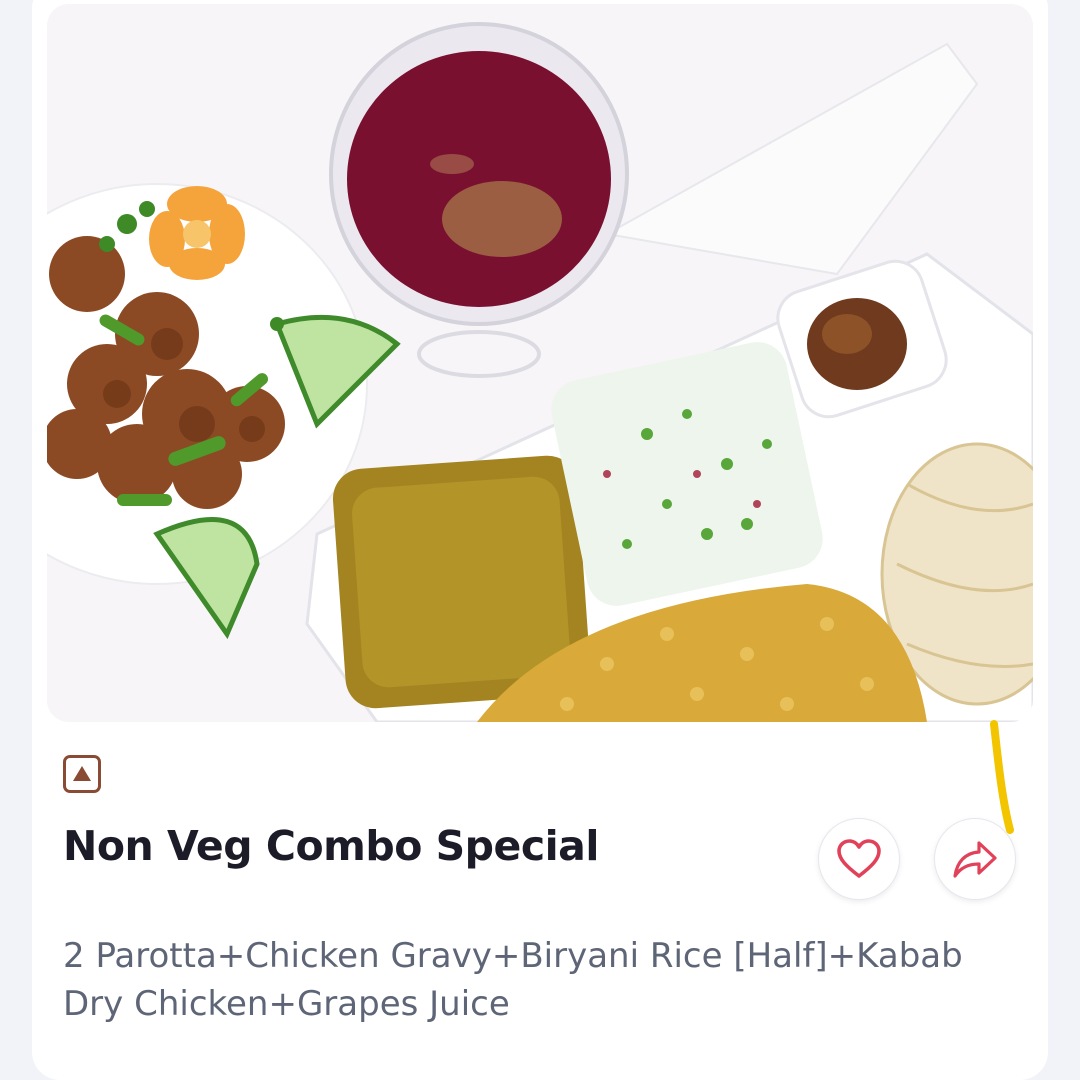  I want to click on heart-icon, so click(859, 858).